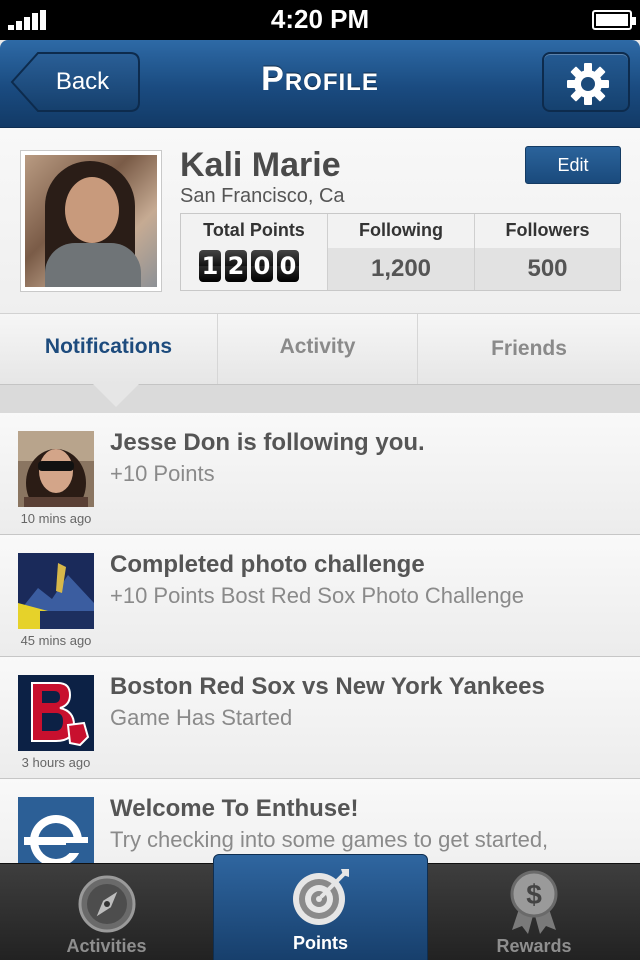 The width and height of the screenshot is (640, 960). Describe the element at coordinates (267, 564) in the screenshot. I see `notification-title: Completed photo challenge` at that location.